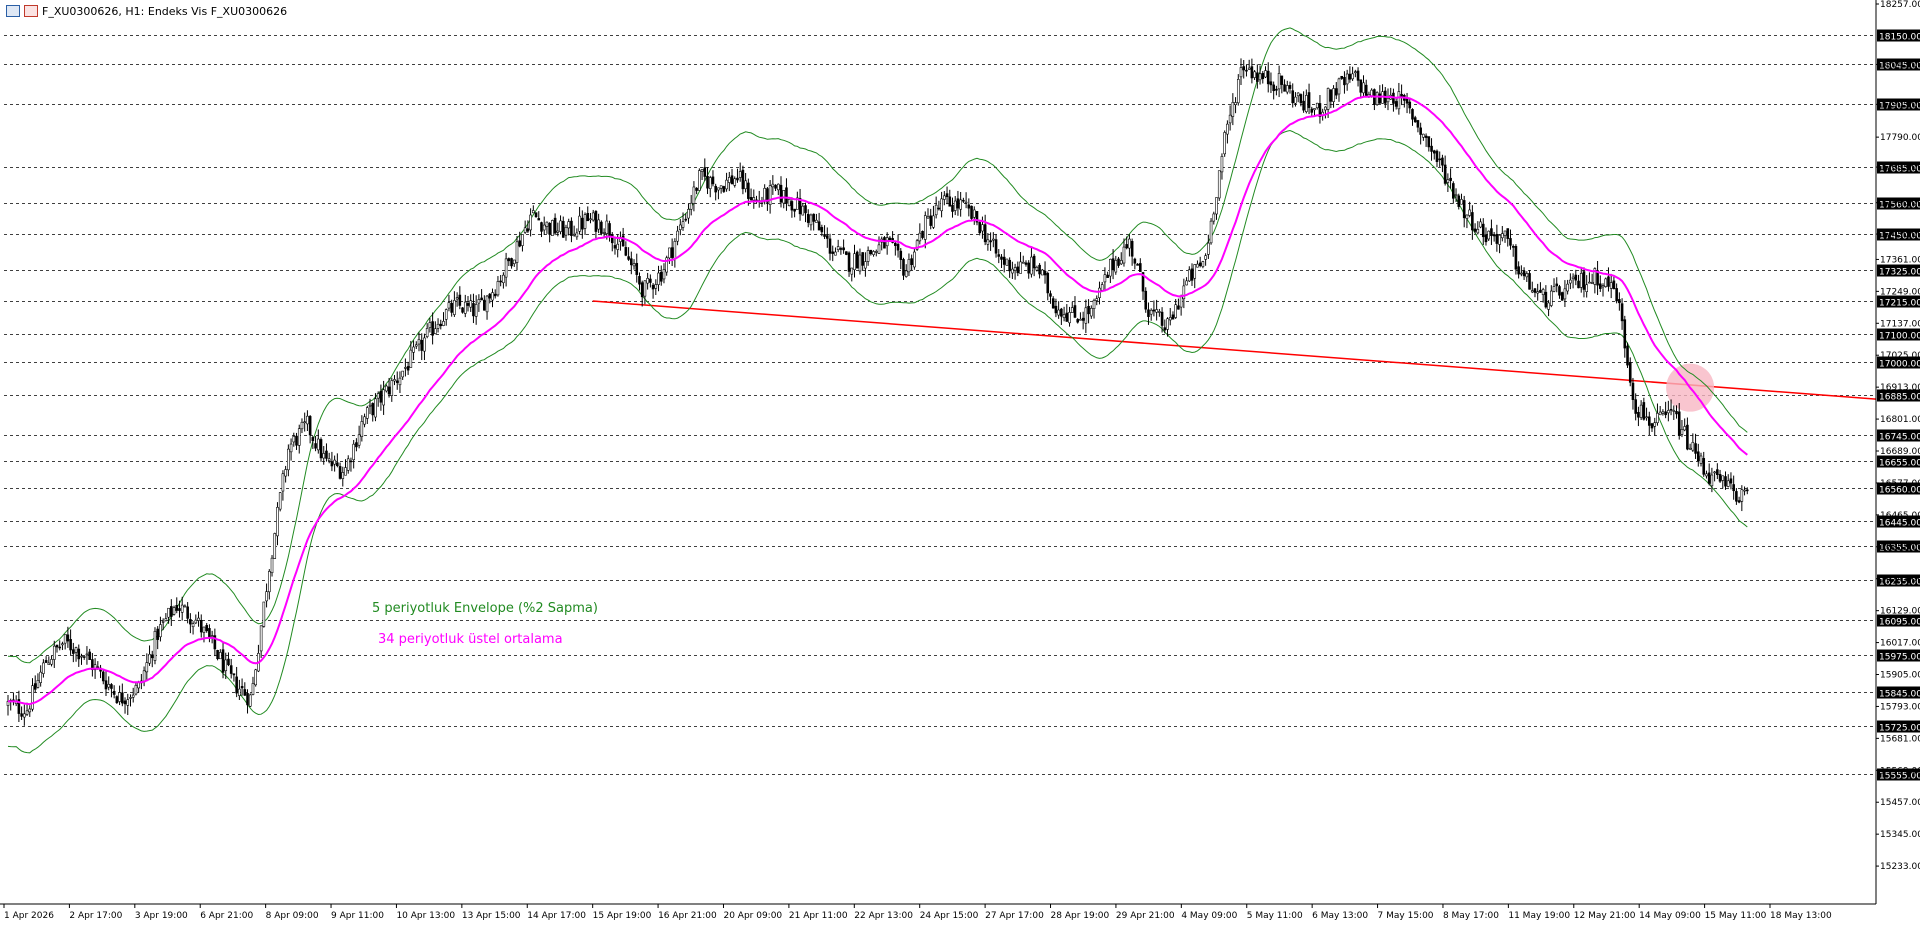 This screenshot has width=1920, height=927. Describe the element at coordinates (13, 11) in the screenshot. I see `chart-icon` at that location.